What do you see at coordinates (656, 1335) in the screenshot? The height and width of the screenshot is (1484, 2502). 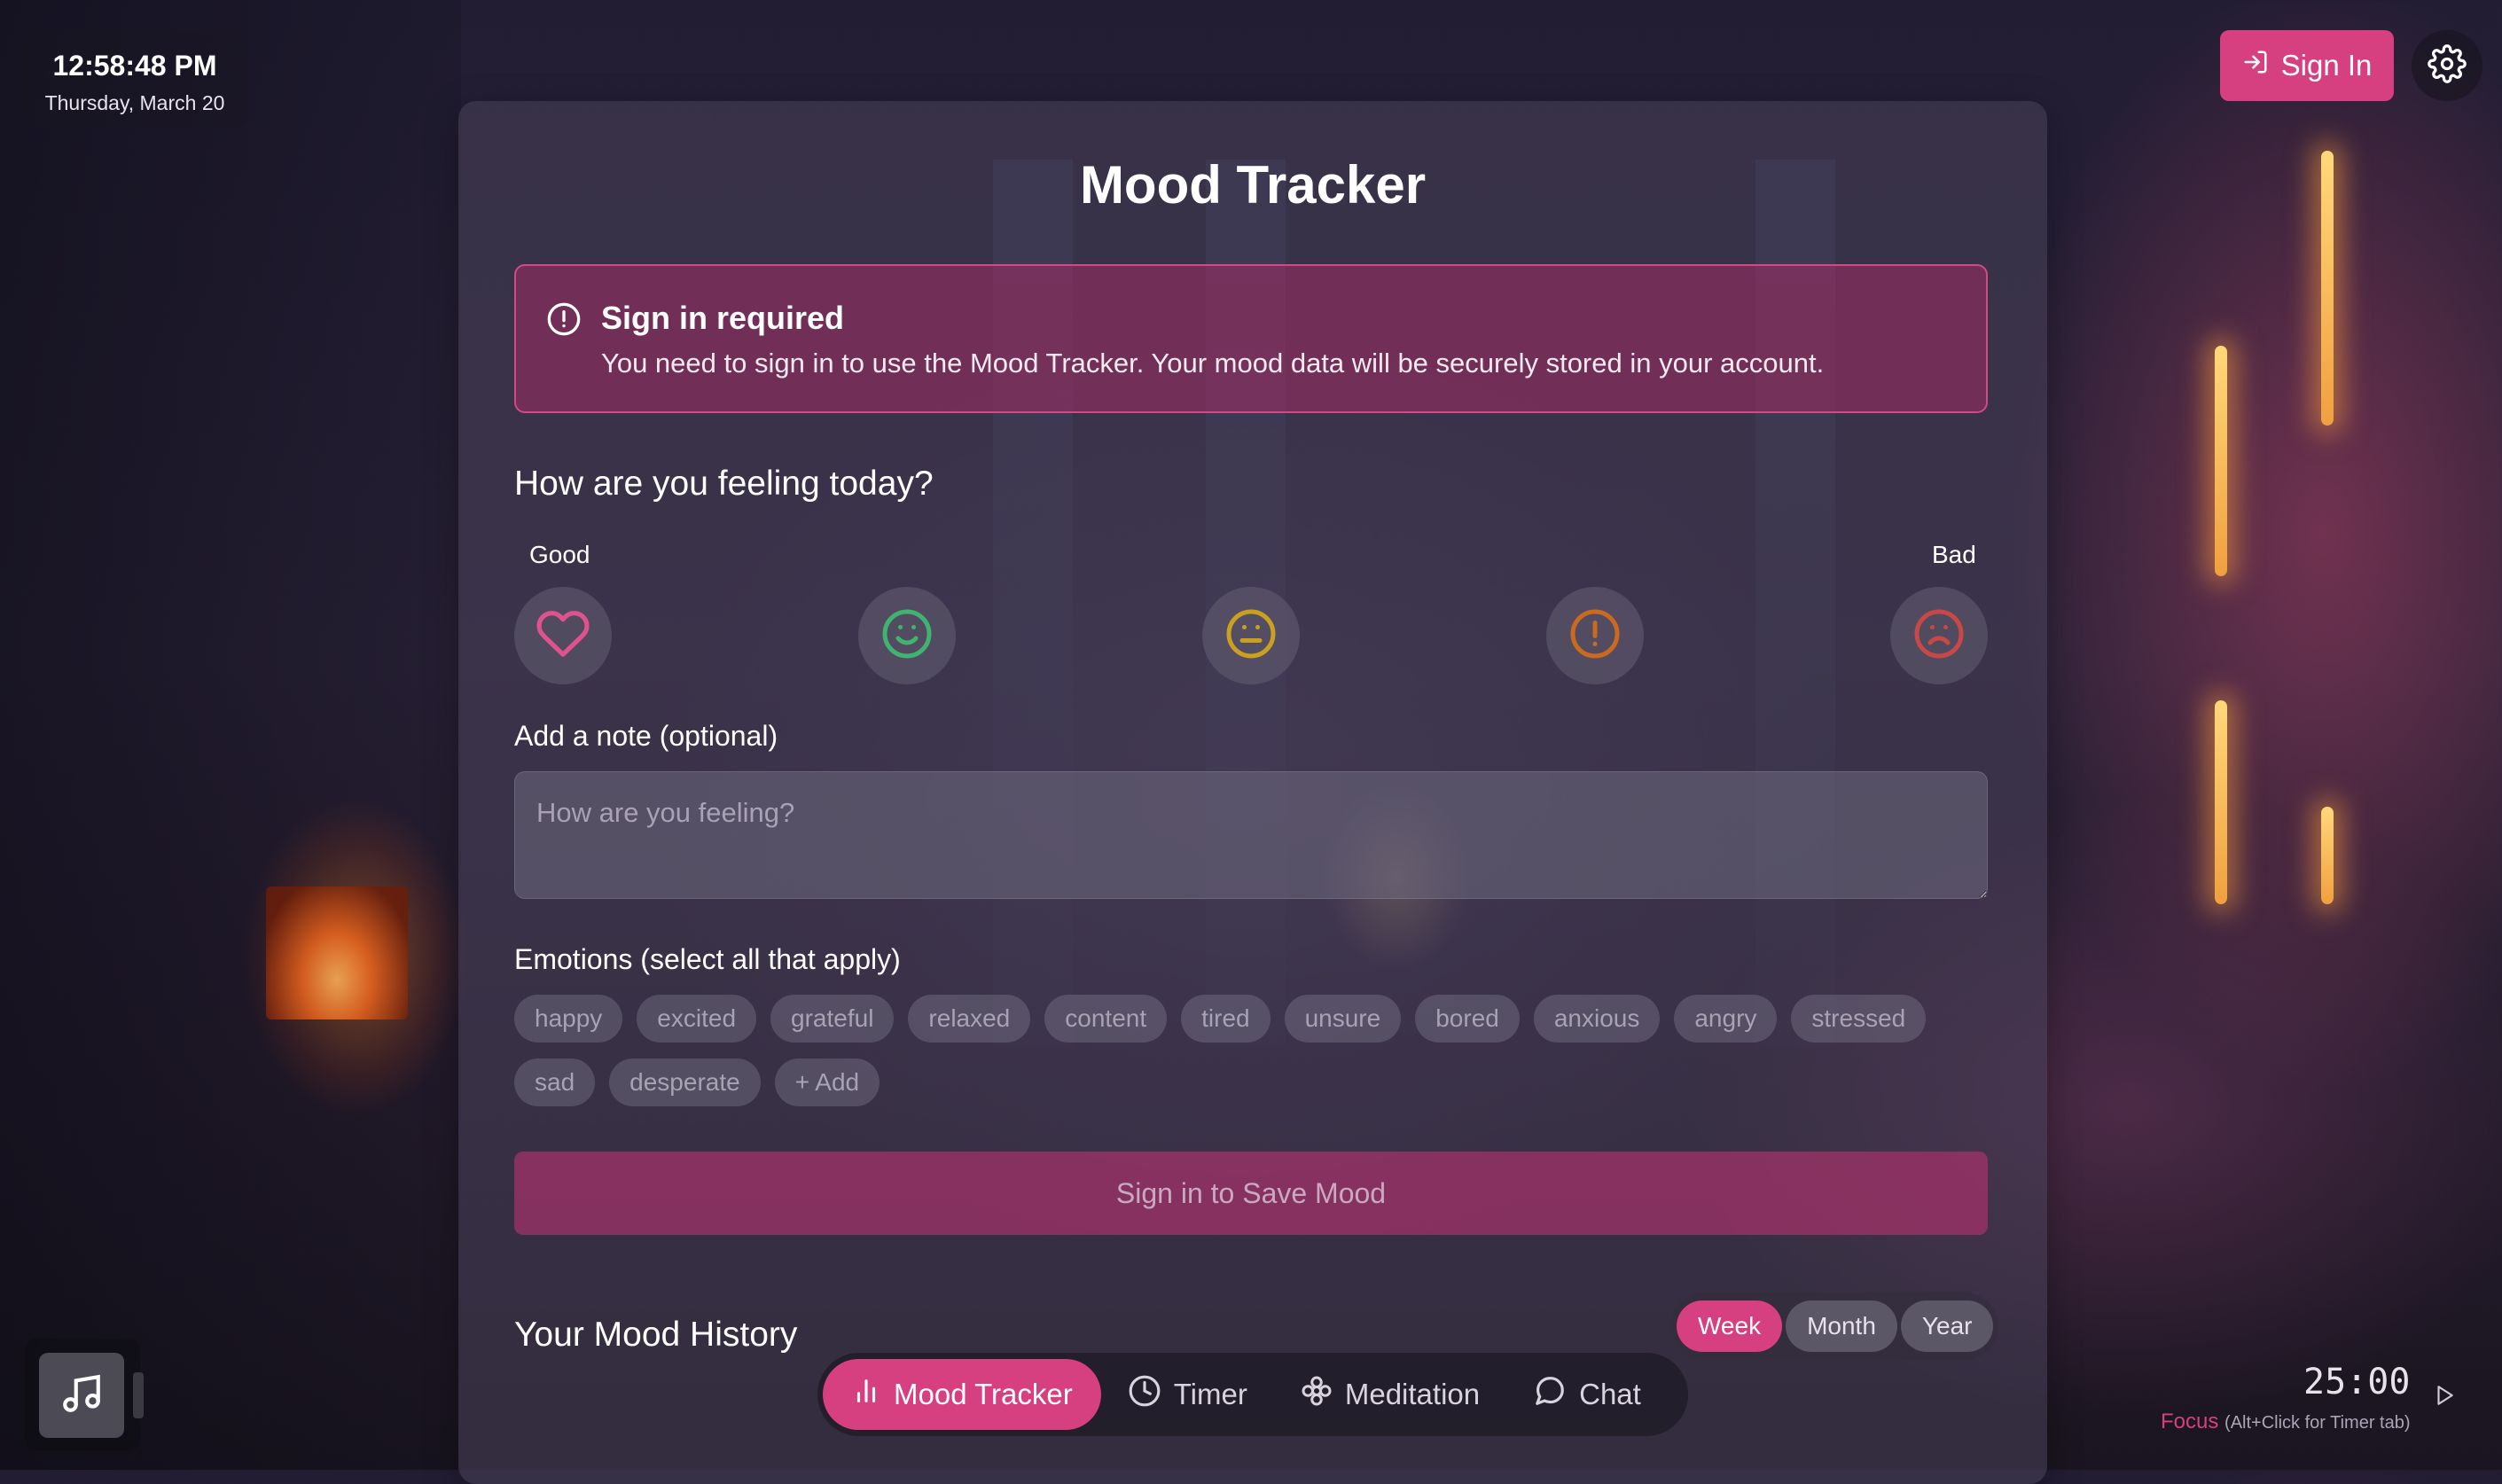 I see `history-title: Your Mood History` at bounding box center [656, 1335].